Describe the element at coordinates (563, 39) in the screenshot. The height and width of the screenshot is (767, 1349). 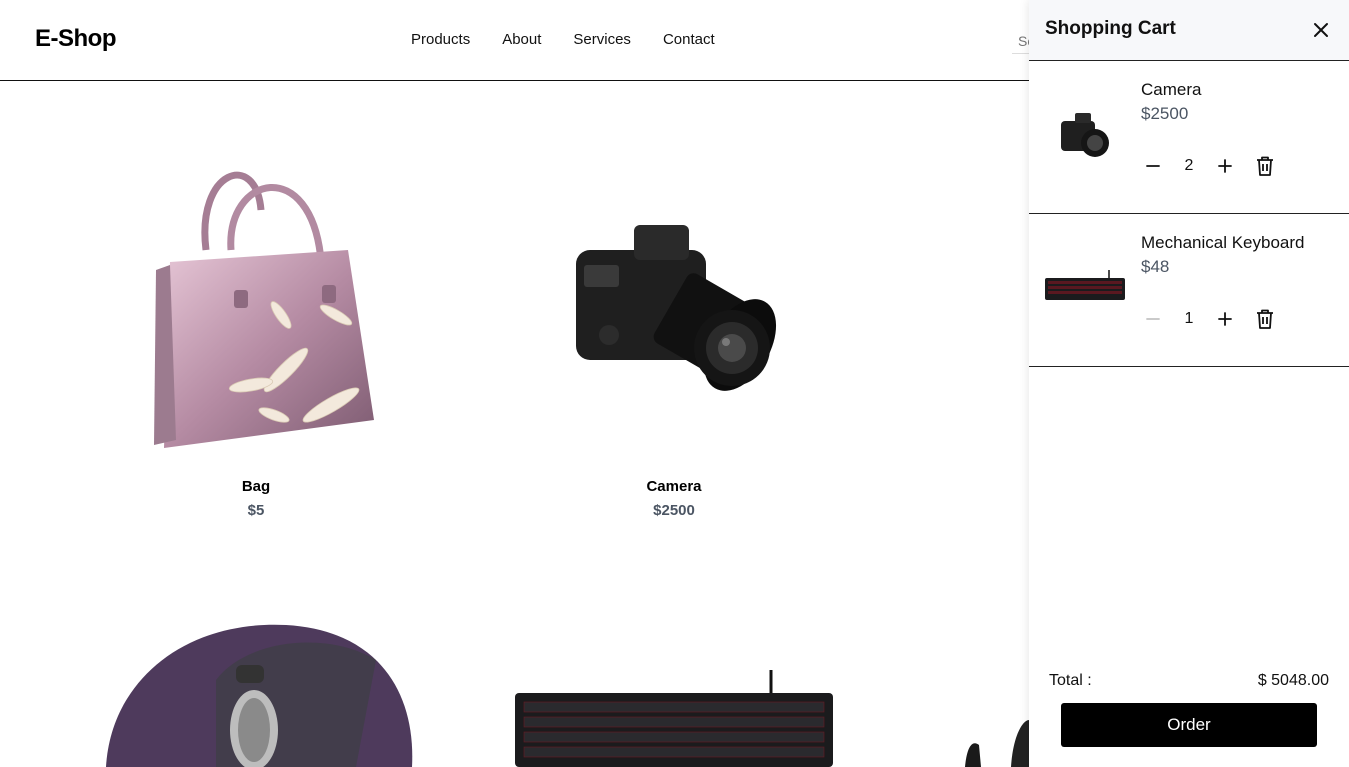
I see `main-nav: Products About Services Contact` at that location.